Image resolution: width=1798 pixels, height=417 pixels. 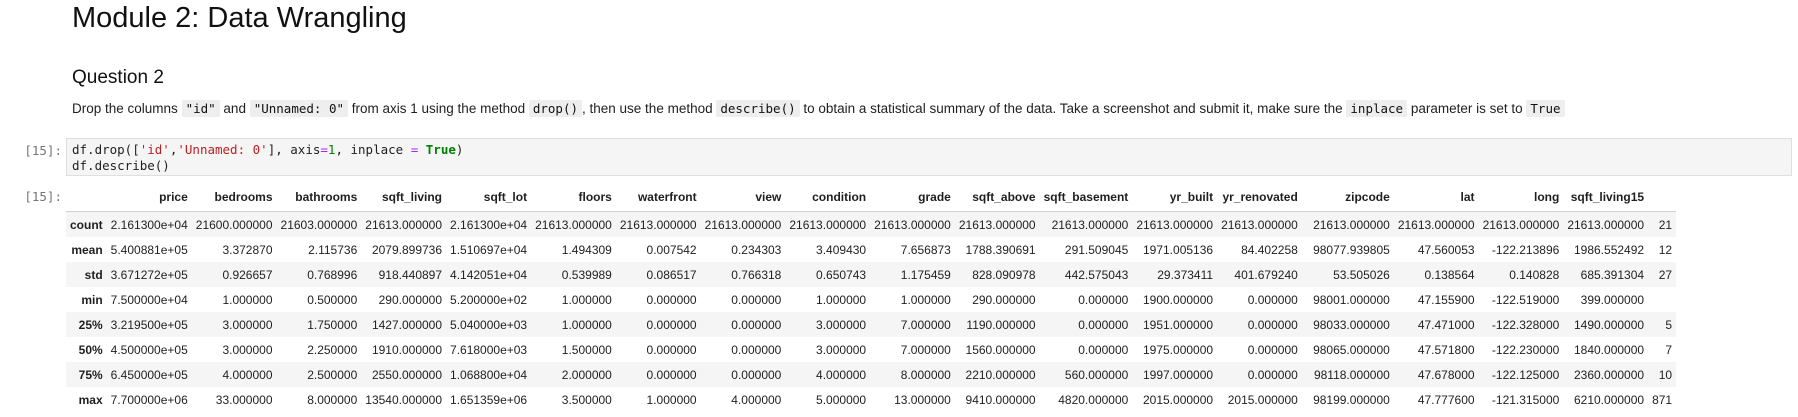 What do you see at coordinates (90, 349) in the screenshot?
I see `row-label: 50%` at bounding box center [90, 349].